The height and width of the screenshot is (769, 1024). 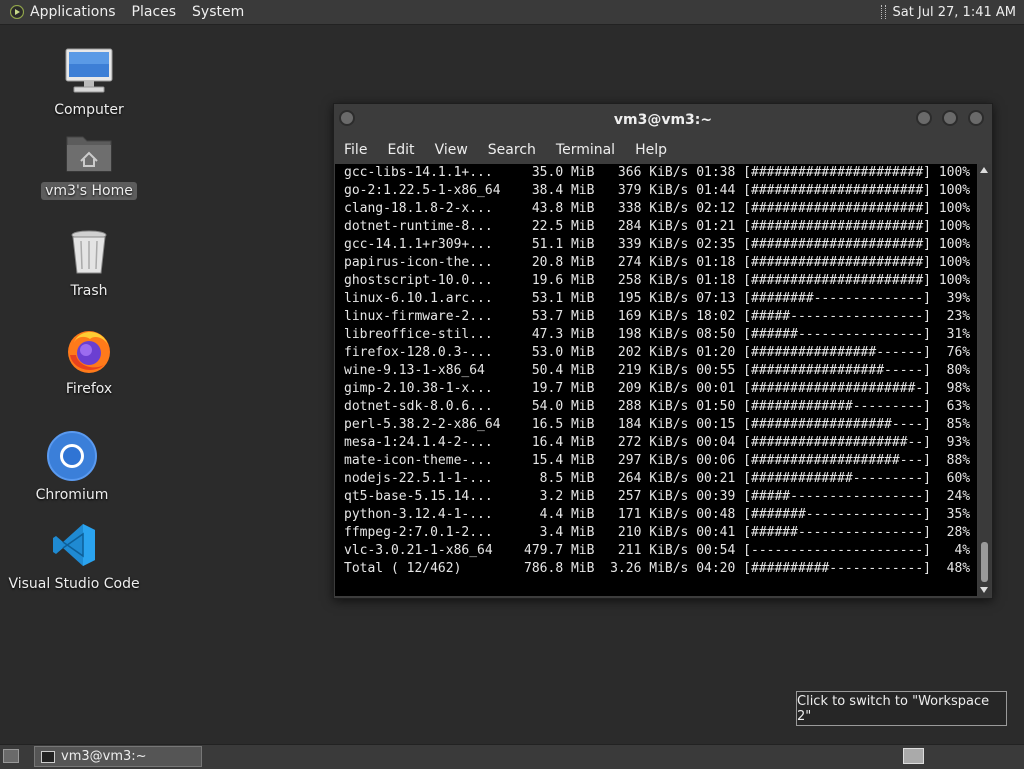 I want to click on bottom-panel: vm3@vm3:~, so click(x=512, y=756).